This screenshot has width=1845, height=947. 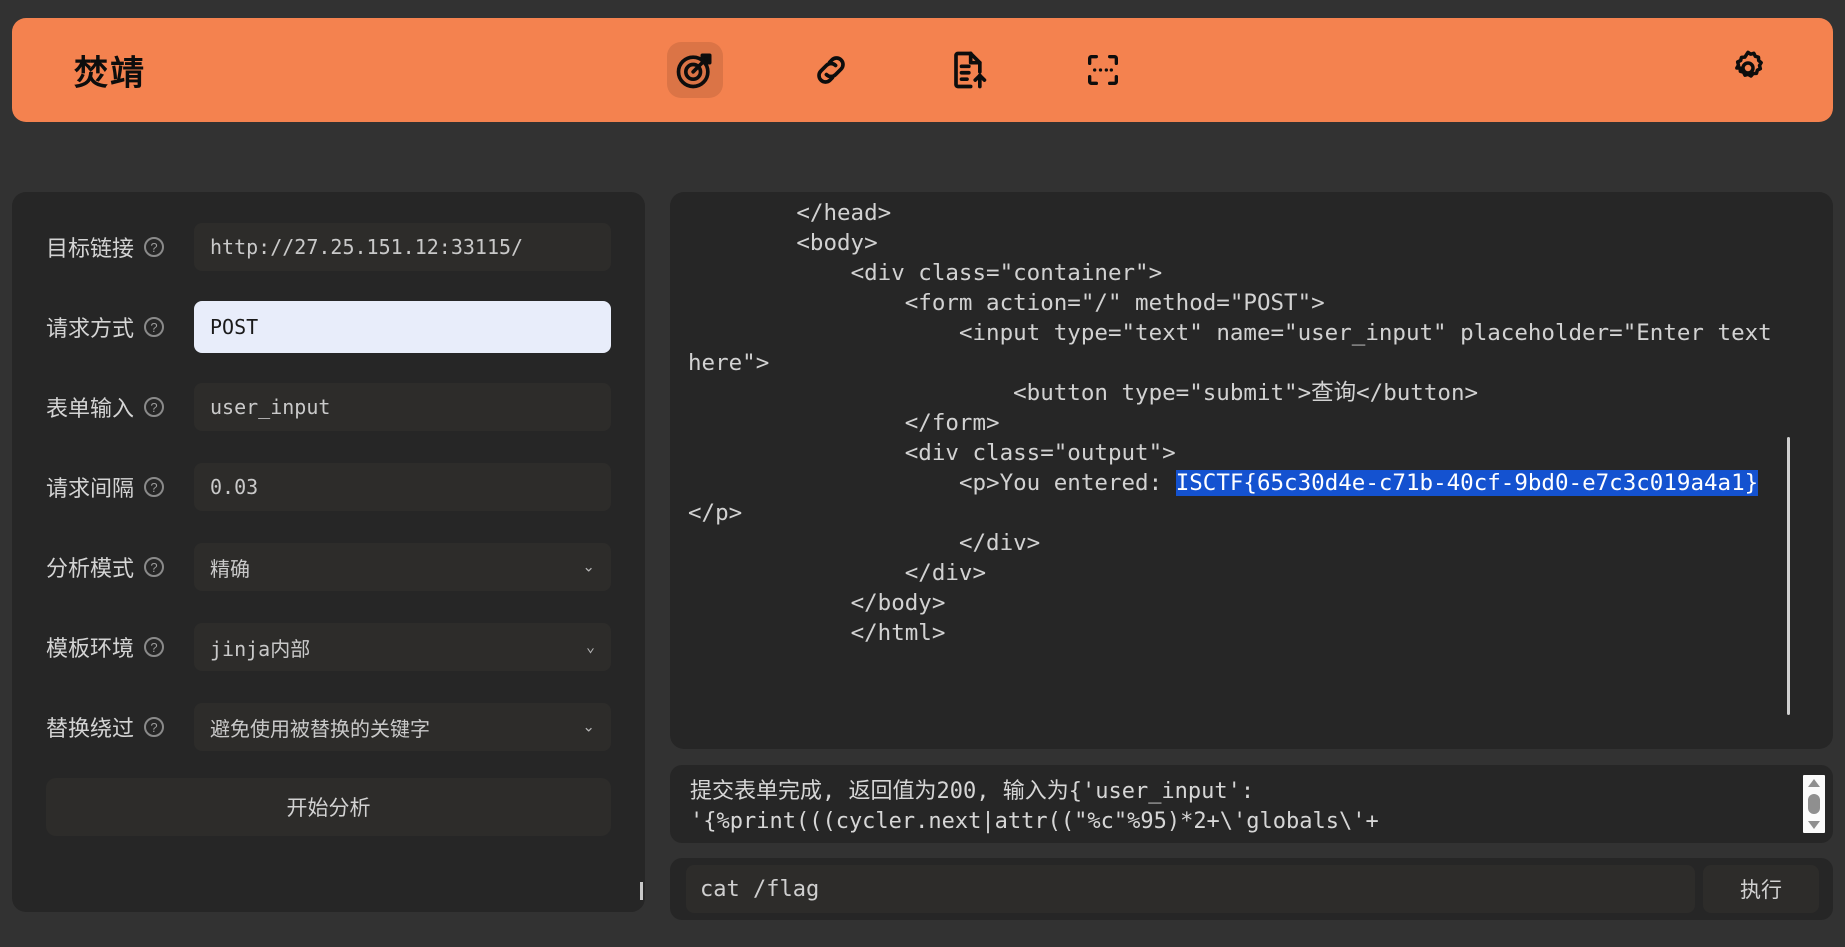 I want to click on app-brand-title: 焚靖, so click(x=110, y=73).